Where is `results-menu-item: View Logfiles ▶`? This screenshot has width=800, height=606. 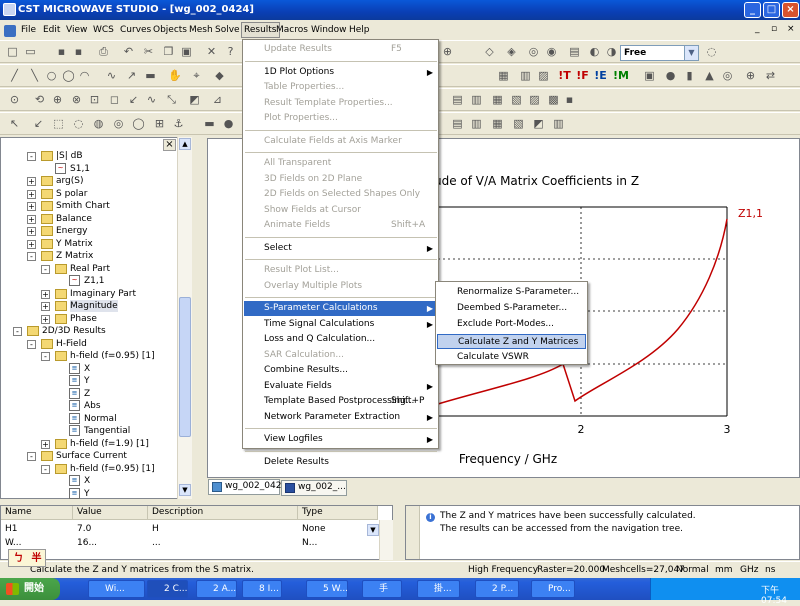
results-menu-item: View Logfiles ▶ is located at coordinates (341, 439).